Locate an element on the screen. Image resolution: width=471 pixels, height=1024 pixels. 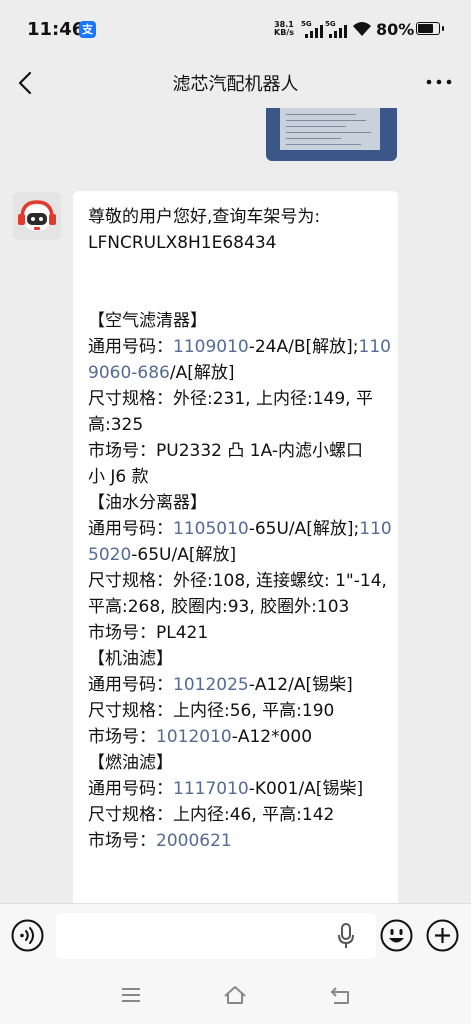
message-input is located at coordinates (216, 936).